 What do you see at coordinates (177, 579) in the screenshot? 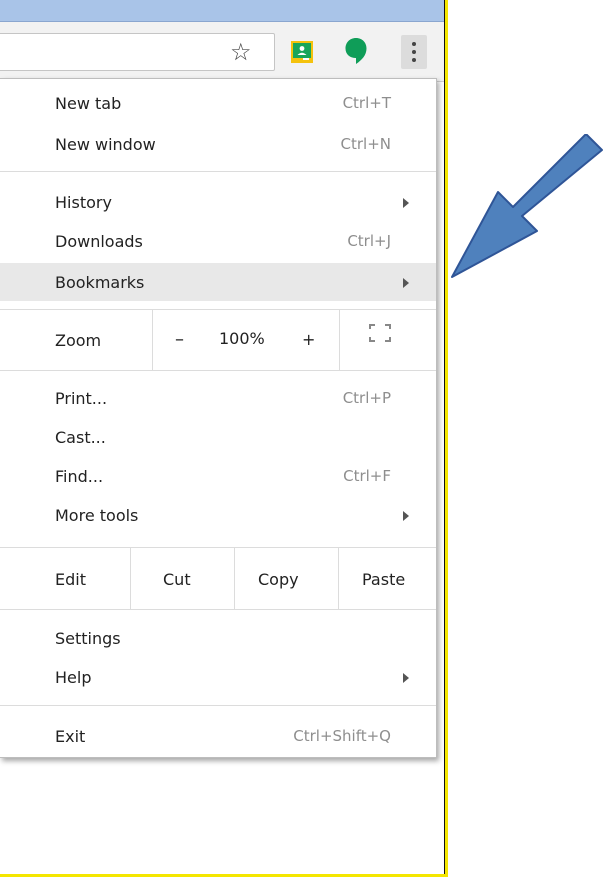
I see `cut-button: Cut` at bounding box center [177, 579].